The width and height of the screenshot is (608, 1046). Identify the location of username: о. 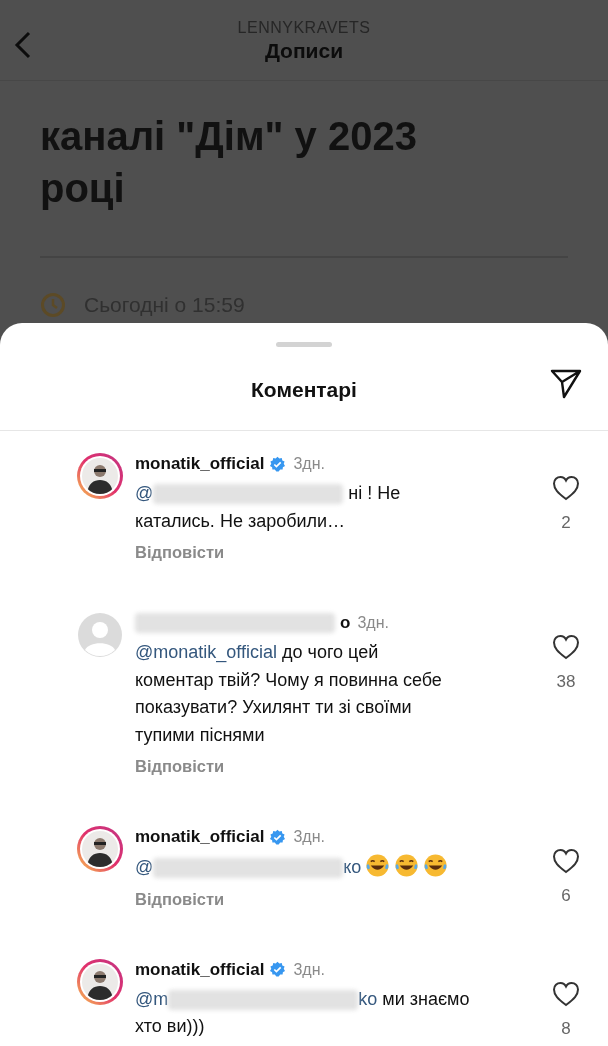
(345, 623).